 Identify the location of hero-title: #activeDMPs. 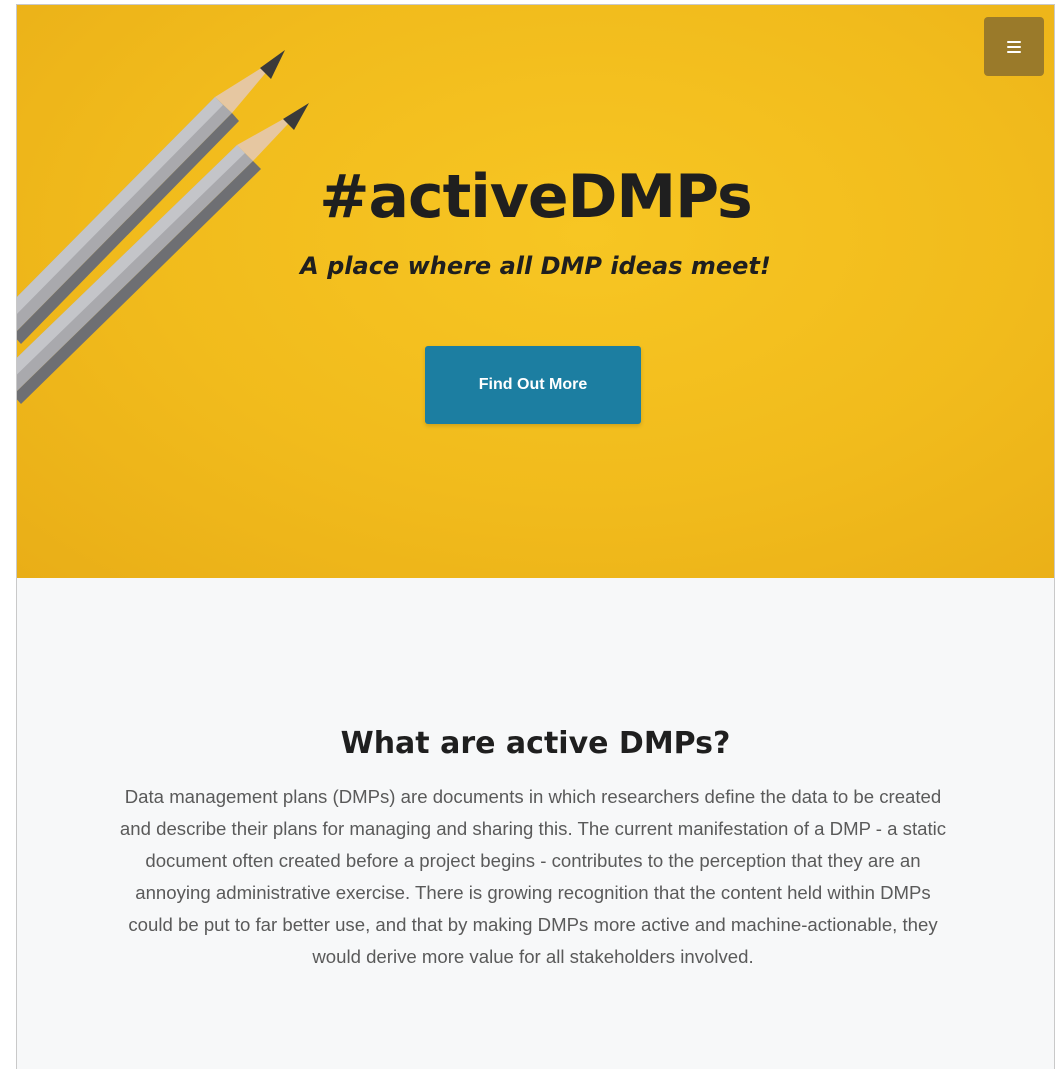
(536, 197).